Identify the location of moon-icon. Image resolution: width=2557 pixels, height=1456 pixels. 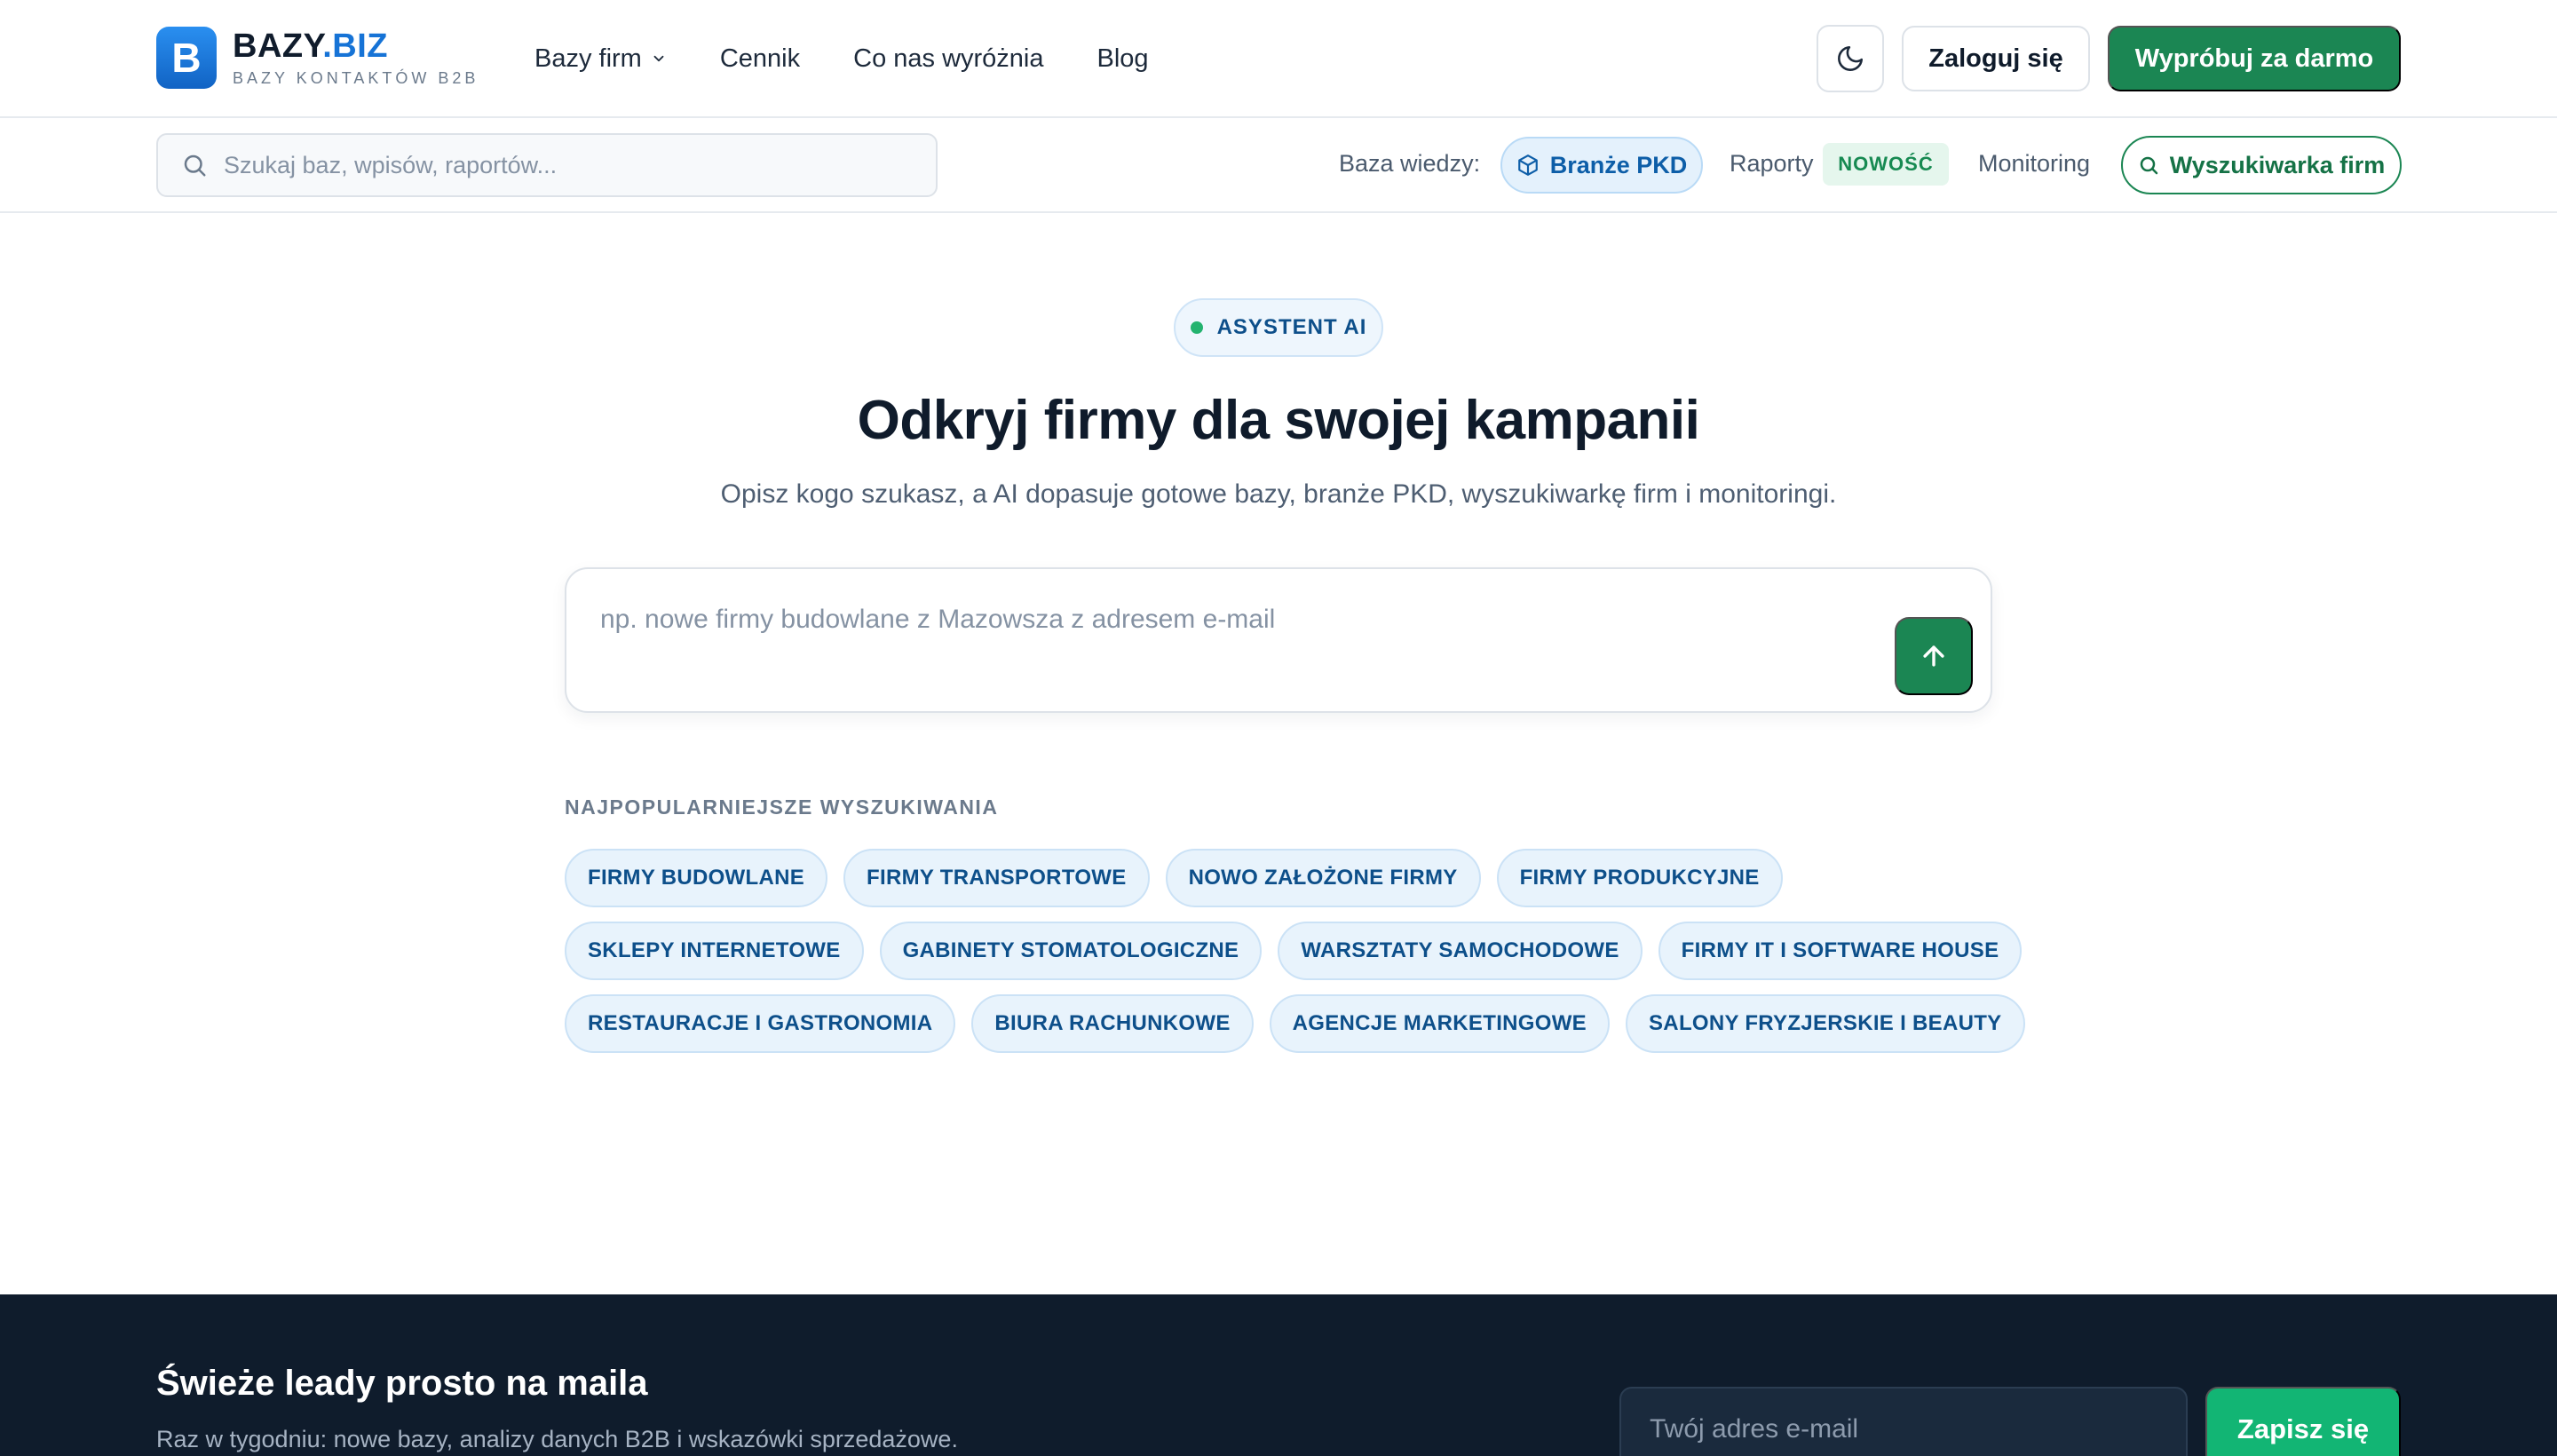
(1851, 58).